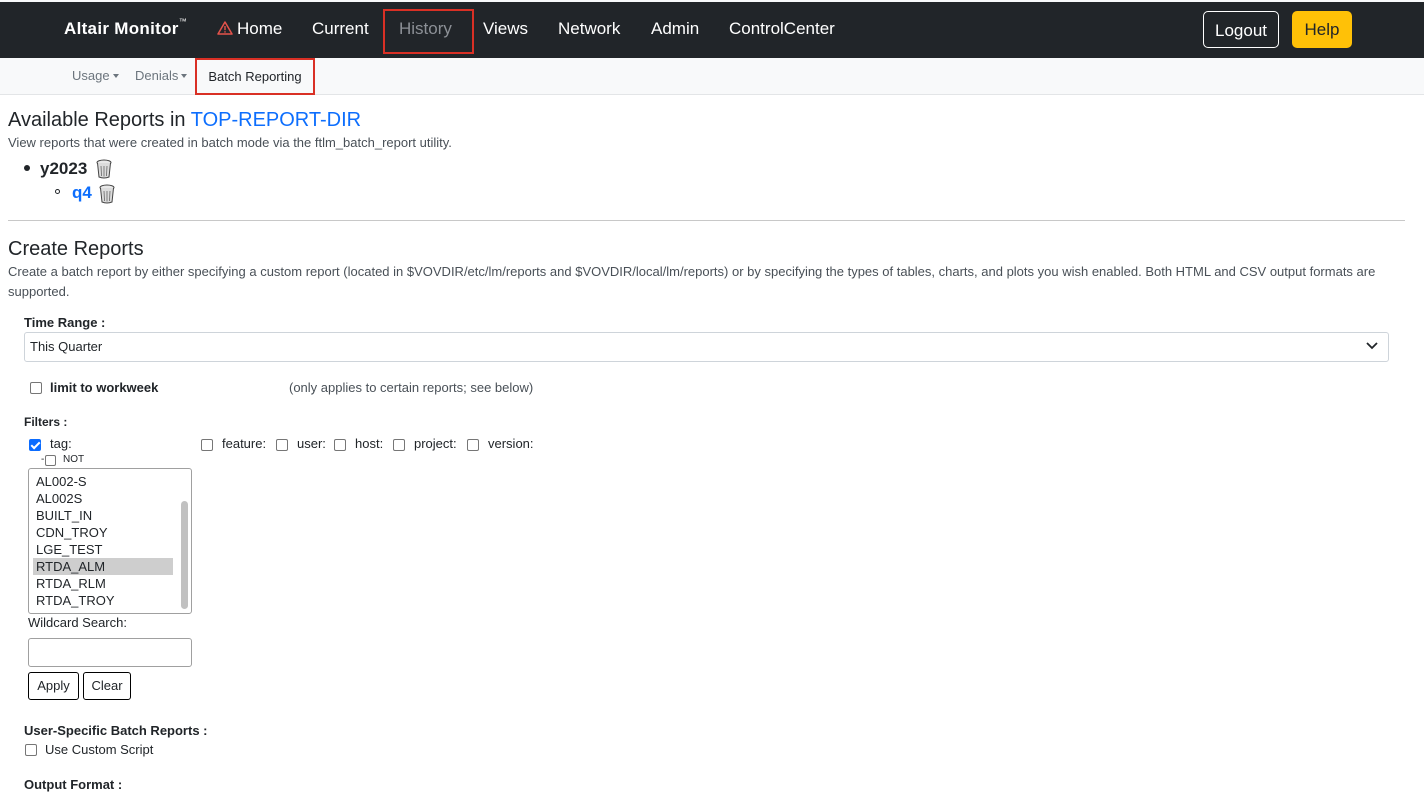  What do you see at coordinates (103, 481) in the screenshot?
I see `tag-option: AL002-S` at bounding box center [103, 481].